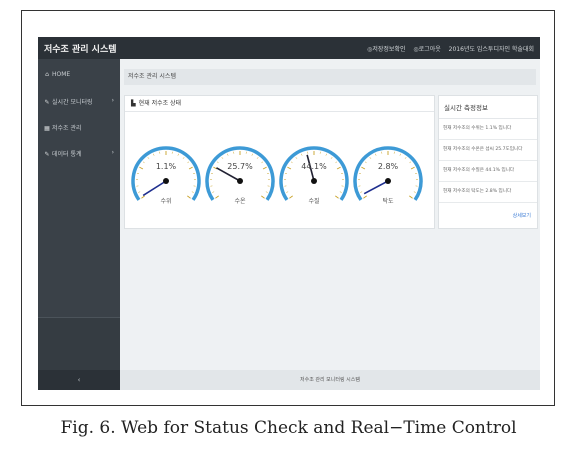  I want to click on sidebar-item-label: HOME, so click(61, 74).